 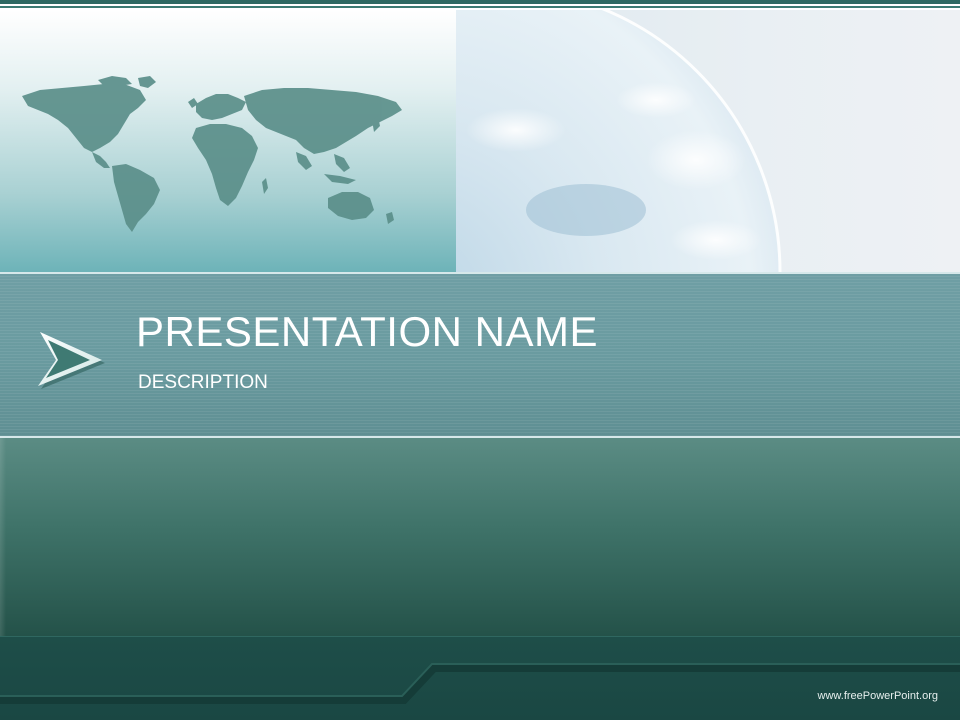 I want to click on footer: www.freePowerPoint.org, so click(x=480, y=678).